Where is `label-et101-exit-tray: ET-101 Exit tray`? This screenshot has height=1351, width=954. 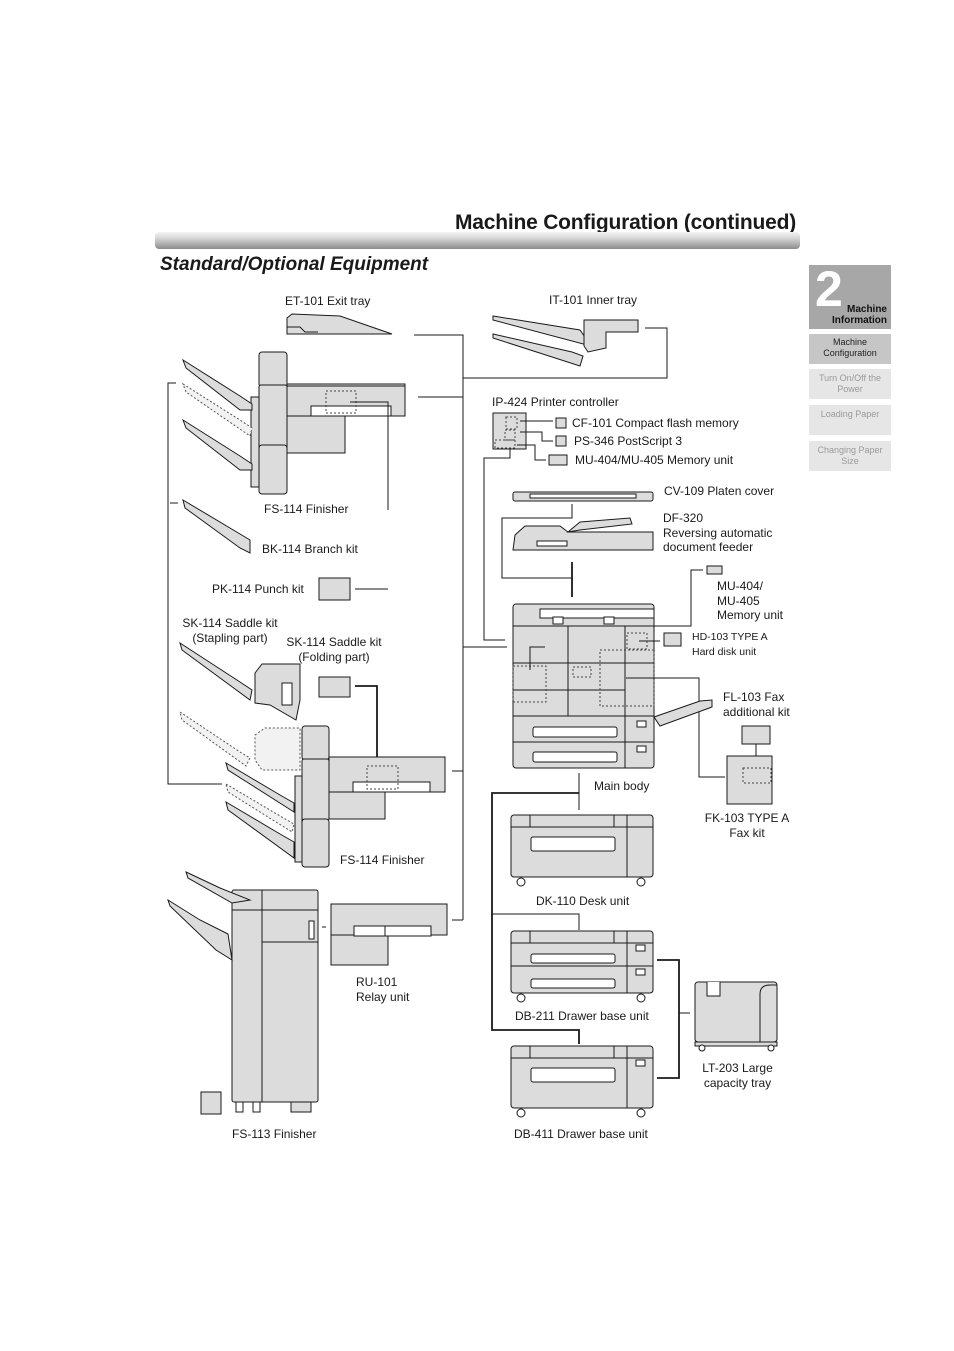 label-et101-exit-tray: ET-101 Exit tray is located at coordinates (328, 301).